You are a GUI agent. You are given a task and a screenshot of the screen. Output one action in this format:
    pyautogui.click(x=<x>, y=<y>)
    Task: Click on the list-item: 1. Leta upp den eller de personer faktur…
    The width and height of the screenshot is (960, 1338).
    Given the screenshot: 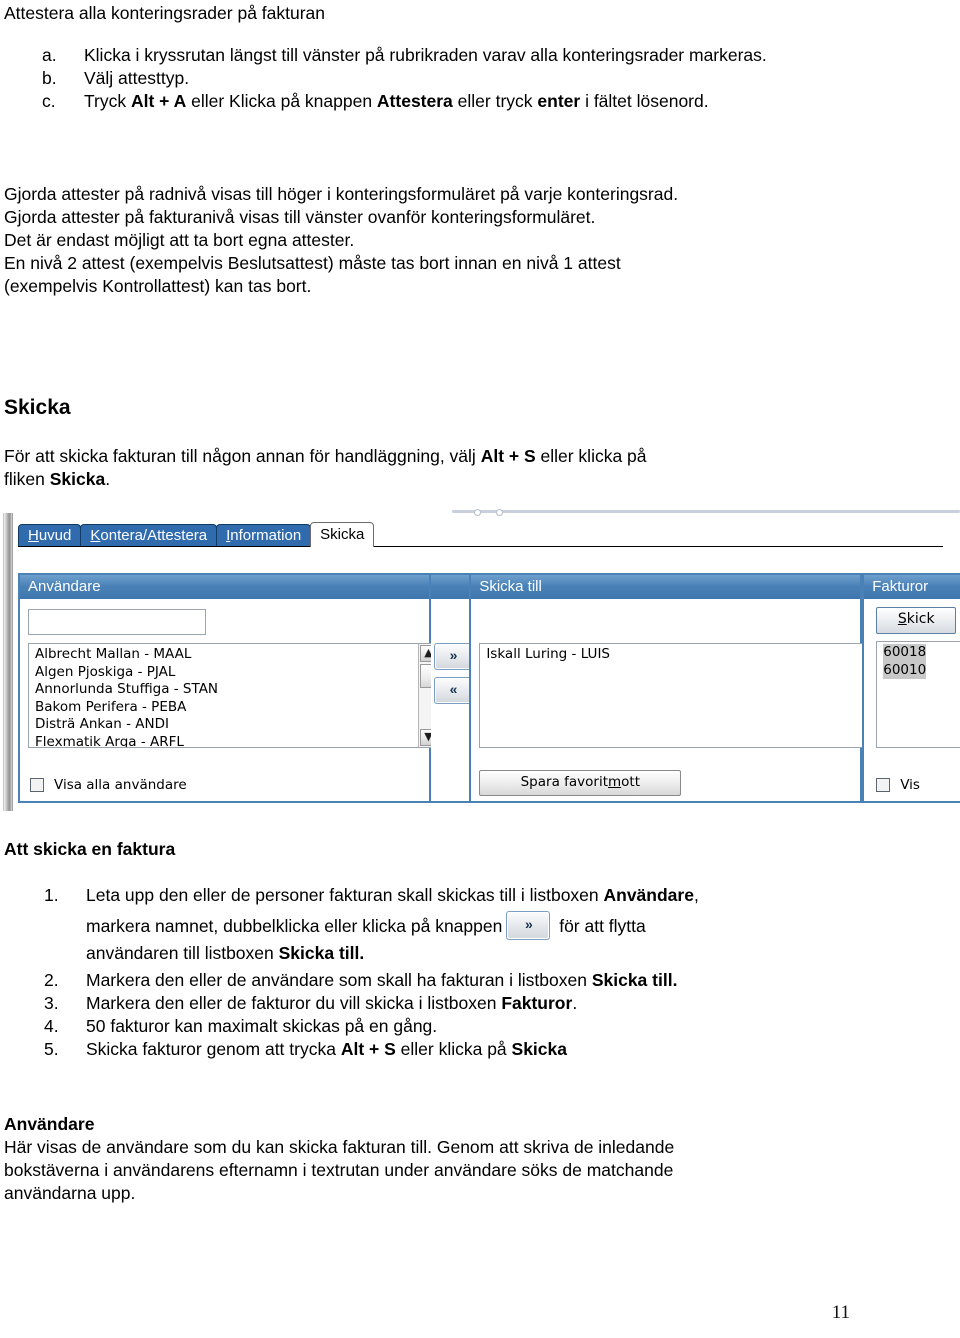 What is the action you would take?
    pyautogui.click(x=494, y=924)
    